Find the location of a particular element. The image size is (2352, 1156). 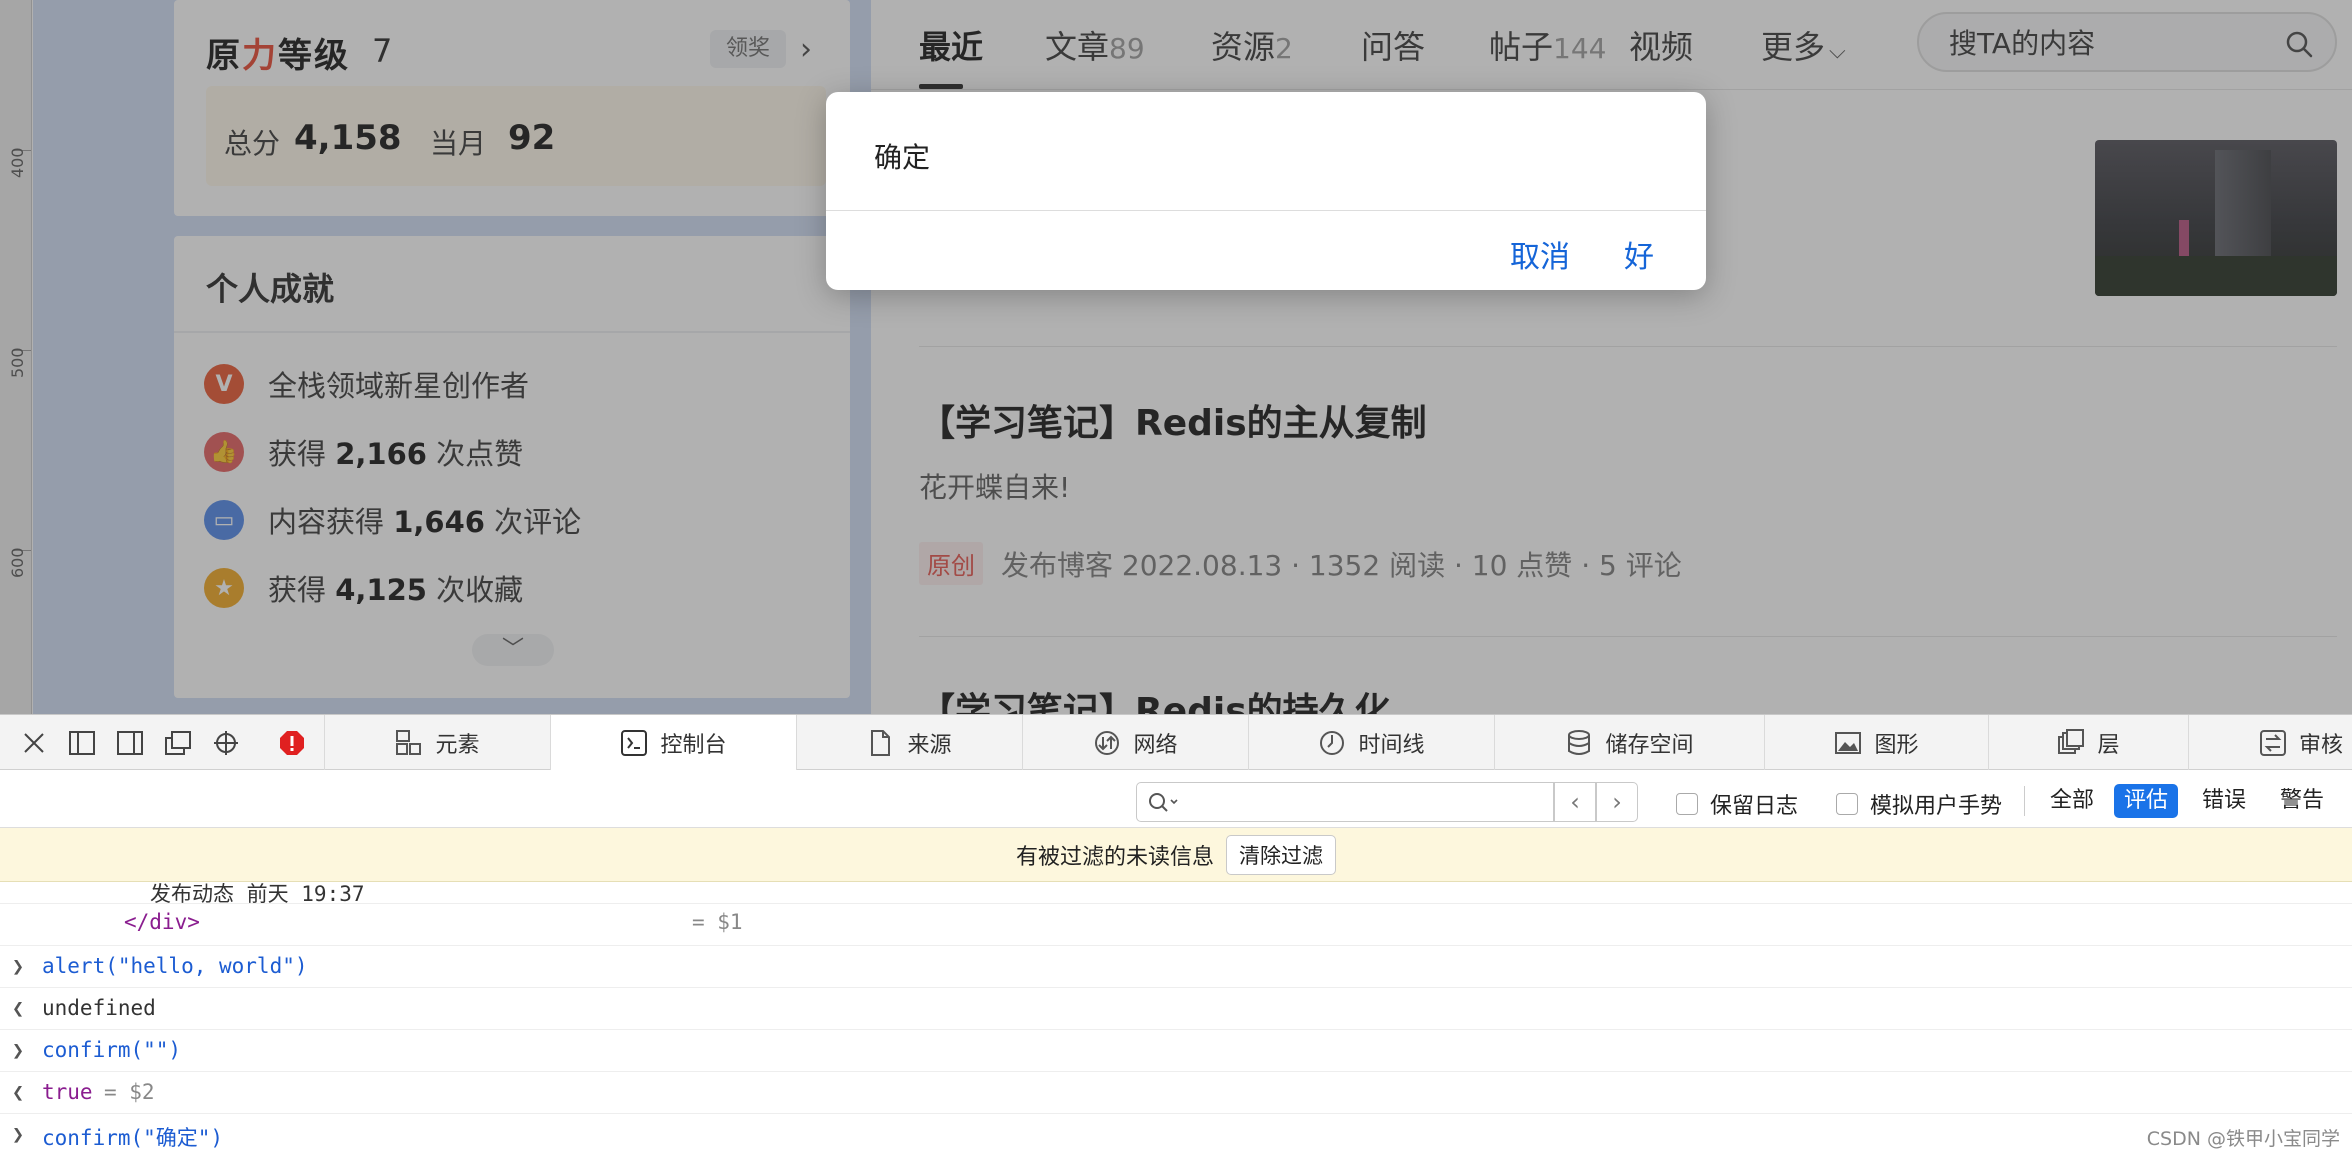

console-filter-field is located at coordinates (1345, 802).